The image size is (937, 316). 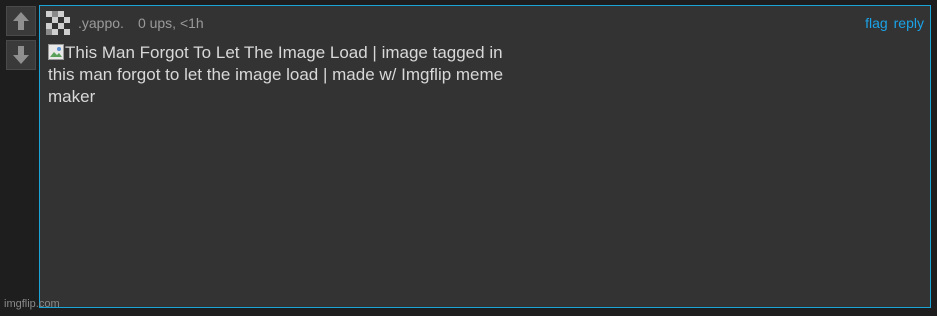 I want to click on downvote-button, so click(x=21, y=55).